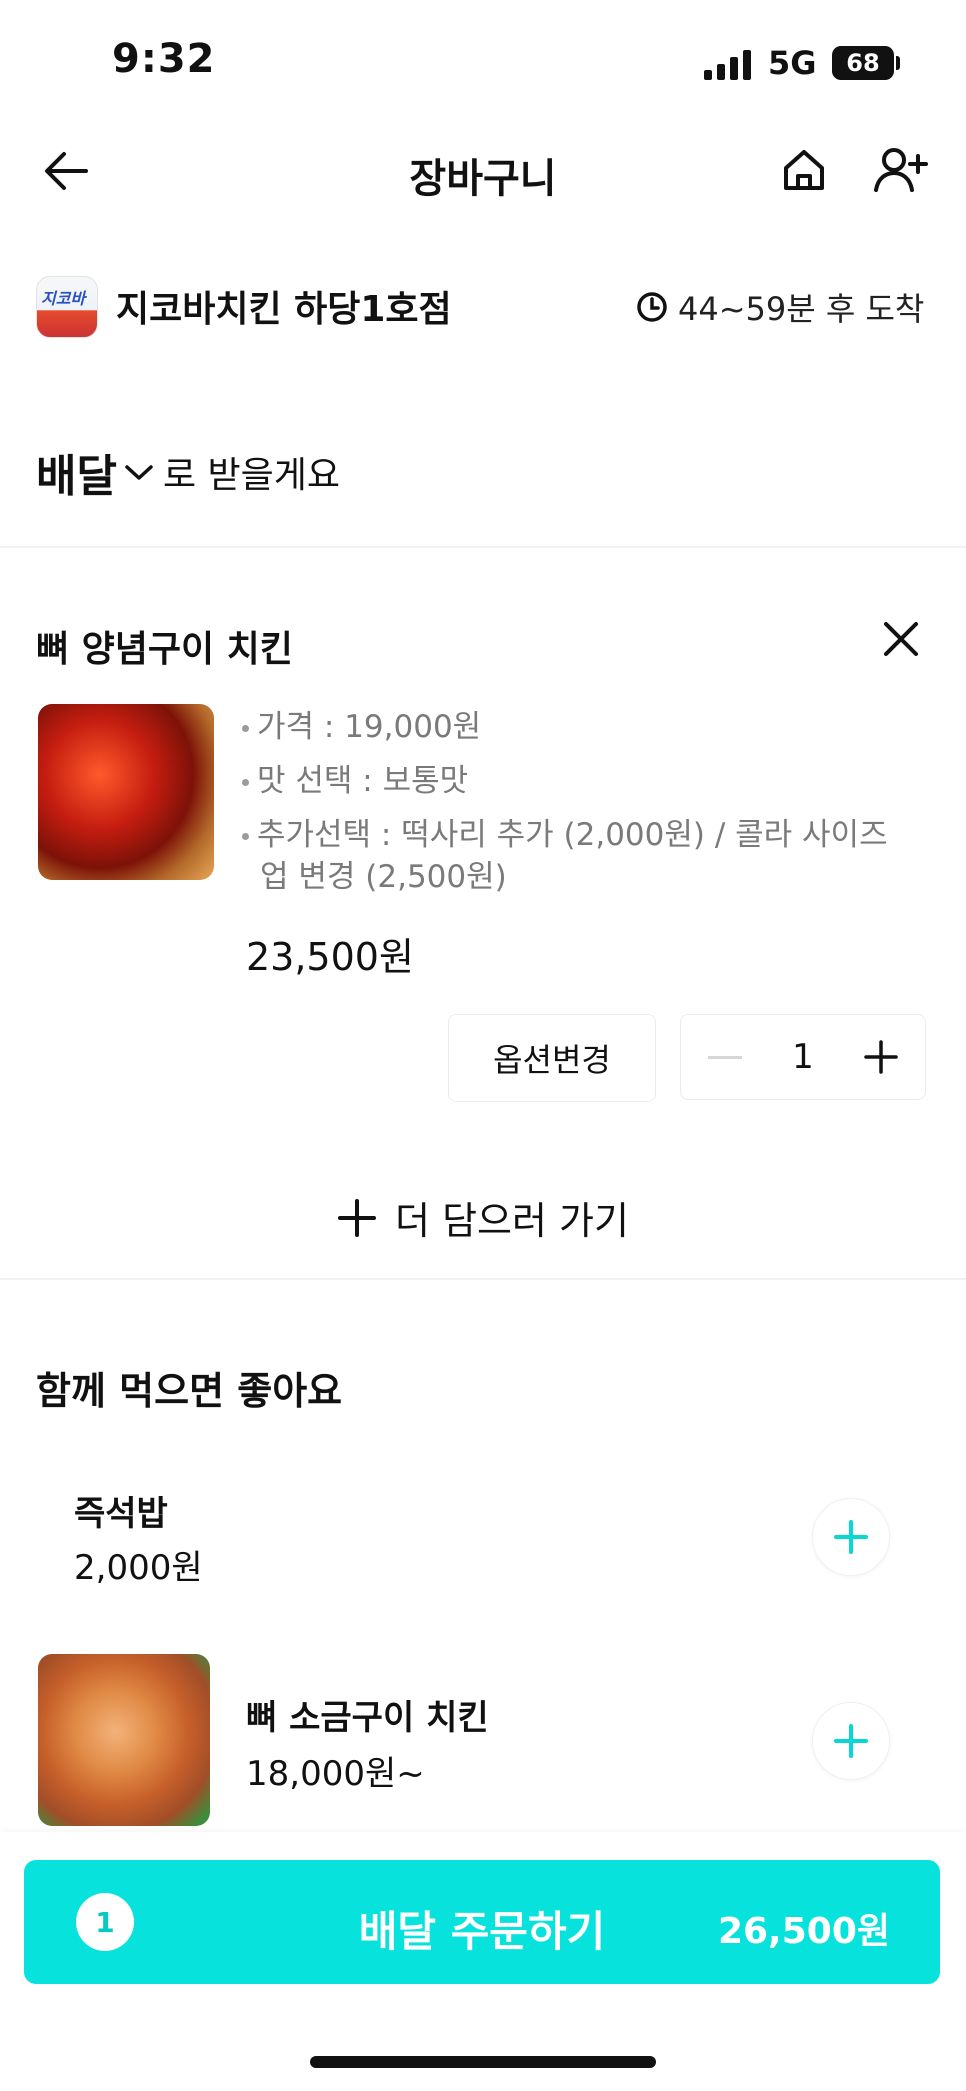 This screenshot has height=2091, width=966. I want to click on recommend-item-name: 즉석밥, so click(121, 1514).